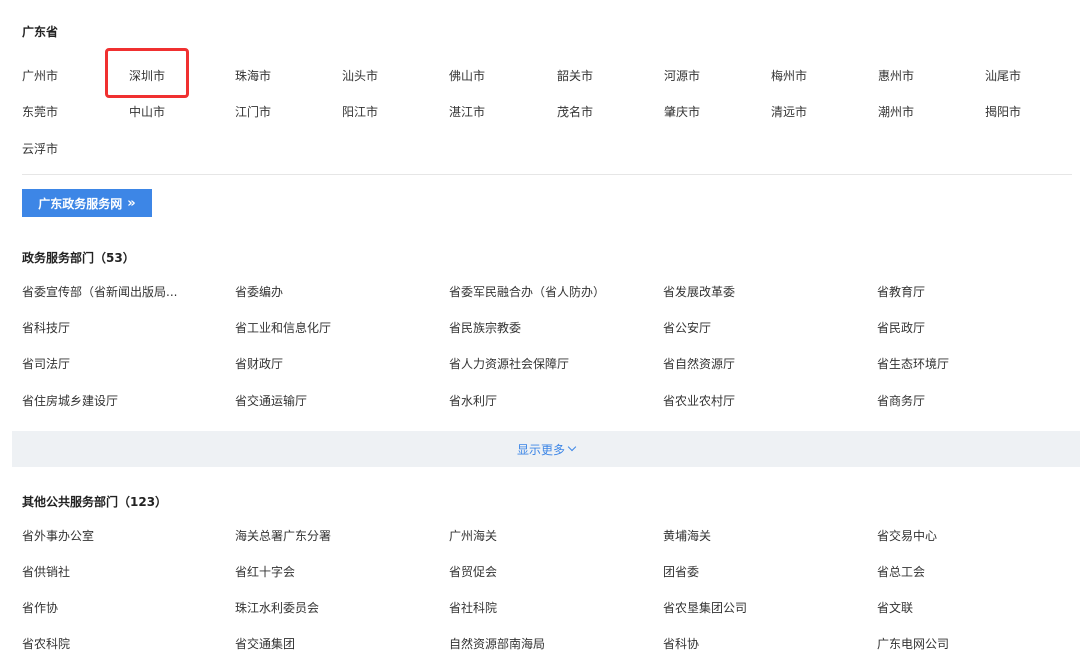 Image resolution: width=1080 pixels, height=671 pixels. Describe the element at coordinates (277, 608) in the screenshot. I see `department-link: 珠江水利委员会` at that location.